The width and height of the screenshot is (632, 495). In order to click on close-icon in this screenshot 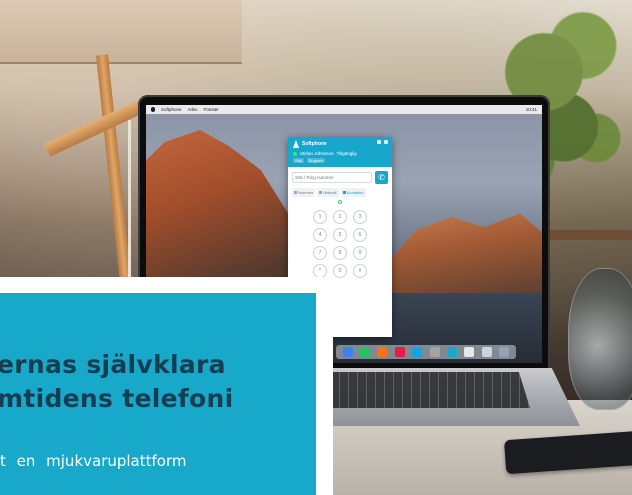, I will do `click(386, 142)`.